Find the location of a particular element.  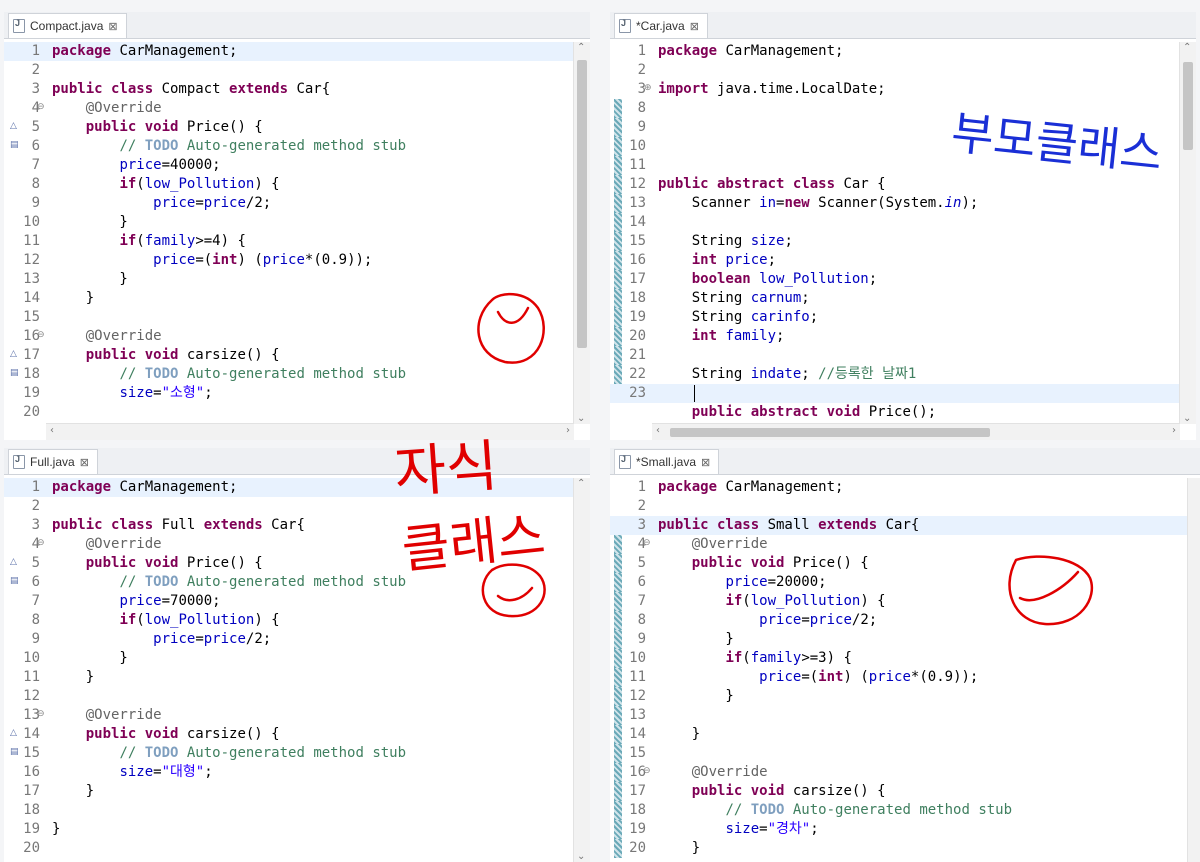

code-line: 11 if(family>=4) { is located at coordinates (297, 241).